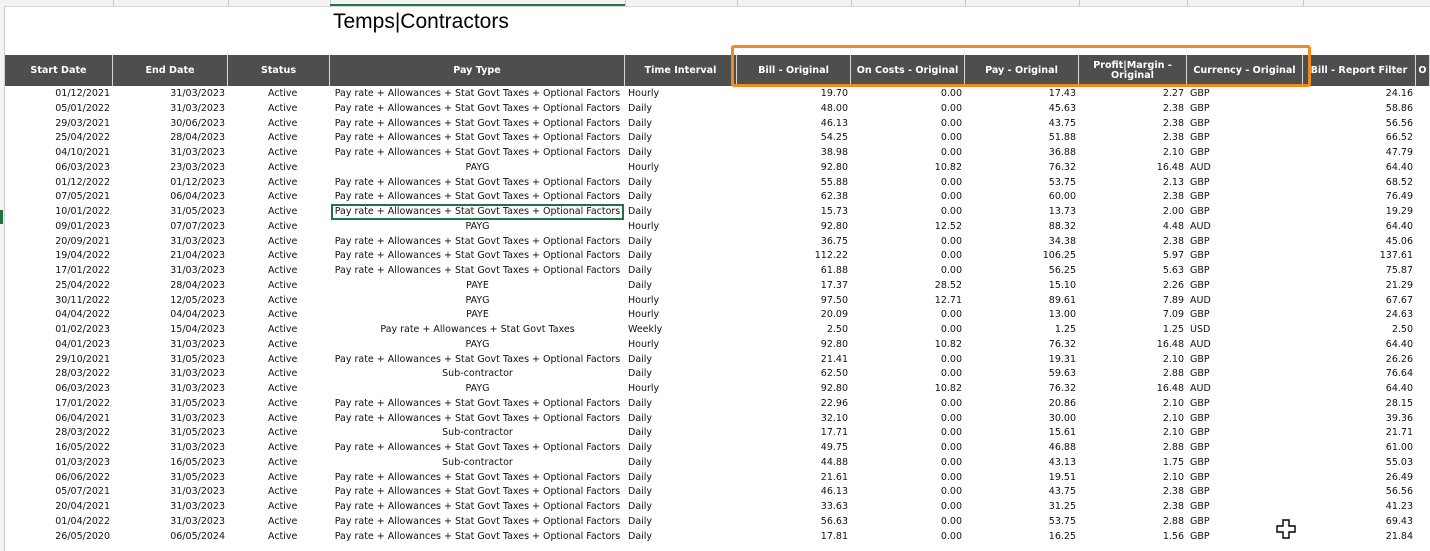 The width and height of the screenshot is (1430, 551). I want to click on cell-bill: 21.41, so click(794, 360).